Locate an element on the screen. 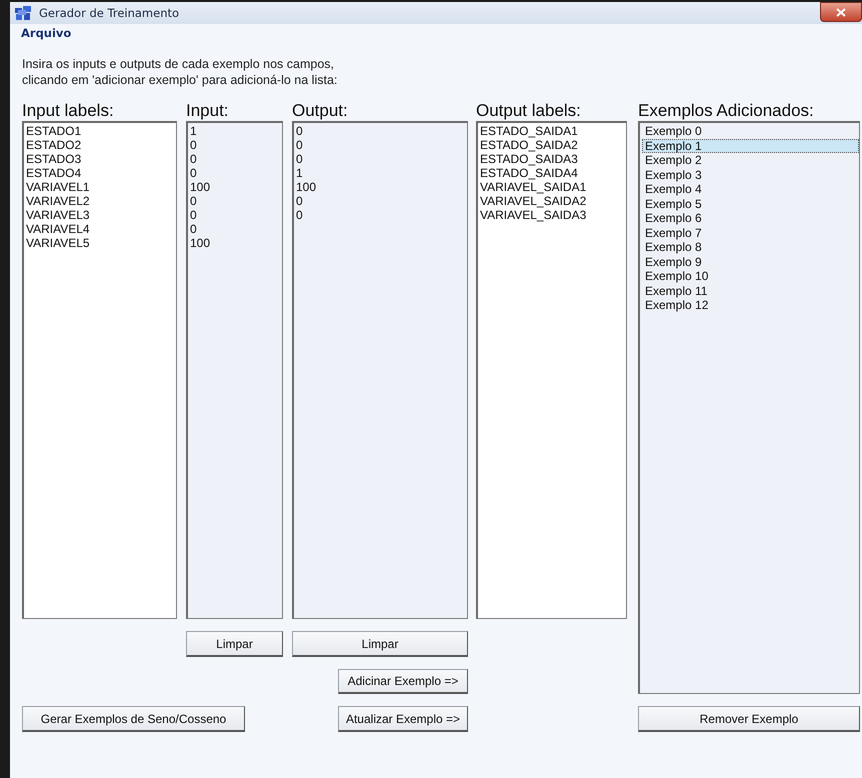  column-header: Input: is located at coordinates (208, 111).